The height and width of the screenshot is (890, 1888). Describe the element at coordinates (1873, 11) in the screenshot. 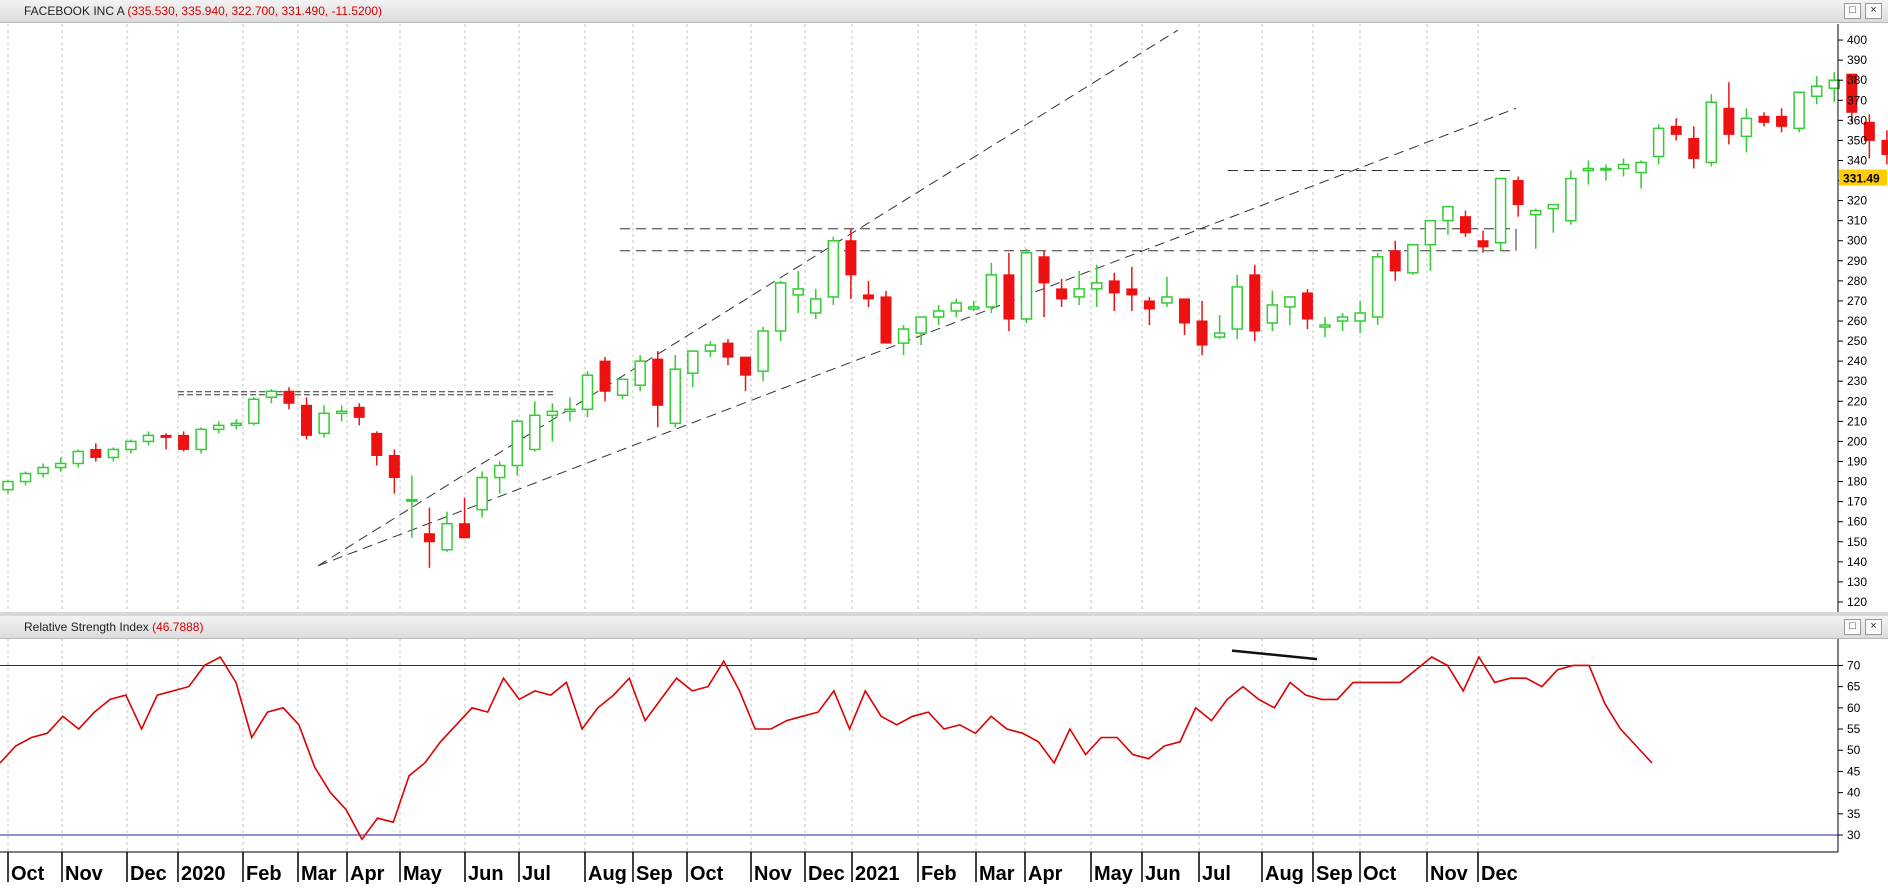

I see `close-pane-button: ×` at that location.